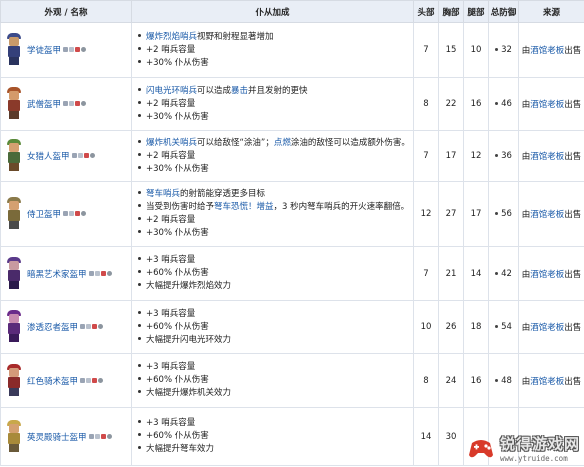  What do you see at coordinates (239, 91) in the screenshot?
I see `bonus-link: 暴击` at bounding box center [239, 91].